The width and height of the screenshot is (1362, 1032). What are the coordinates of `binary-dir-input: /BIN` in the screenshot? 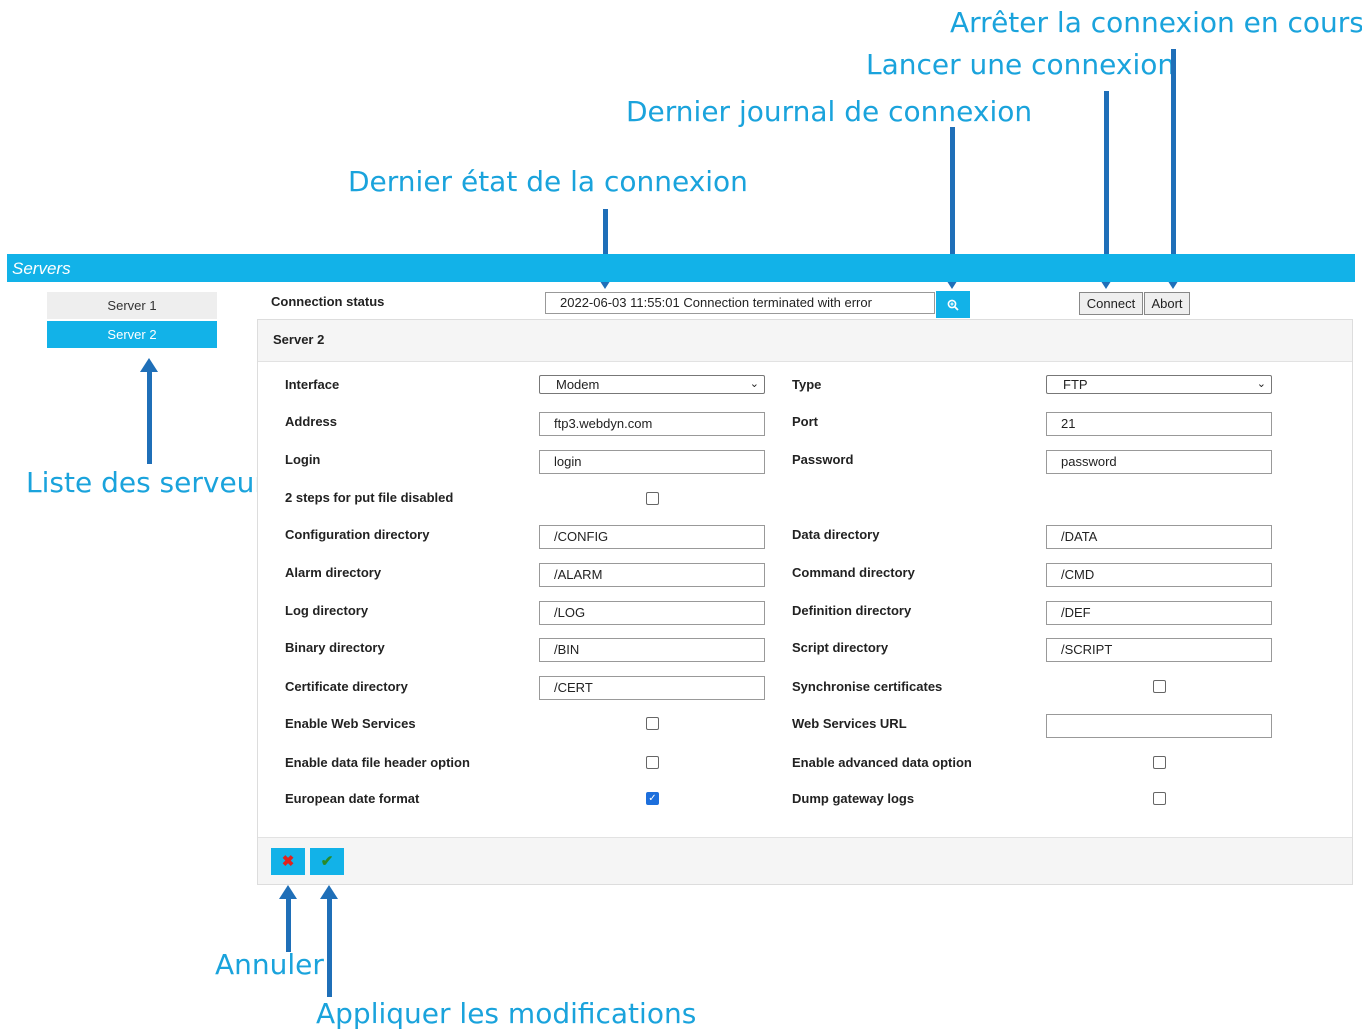 It's located at (652, 650).